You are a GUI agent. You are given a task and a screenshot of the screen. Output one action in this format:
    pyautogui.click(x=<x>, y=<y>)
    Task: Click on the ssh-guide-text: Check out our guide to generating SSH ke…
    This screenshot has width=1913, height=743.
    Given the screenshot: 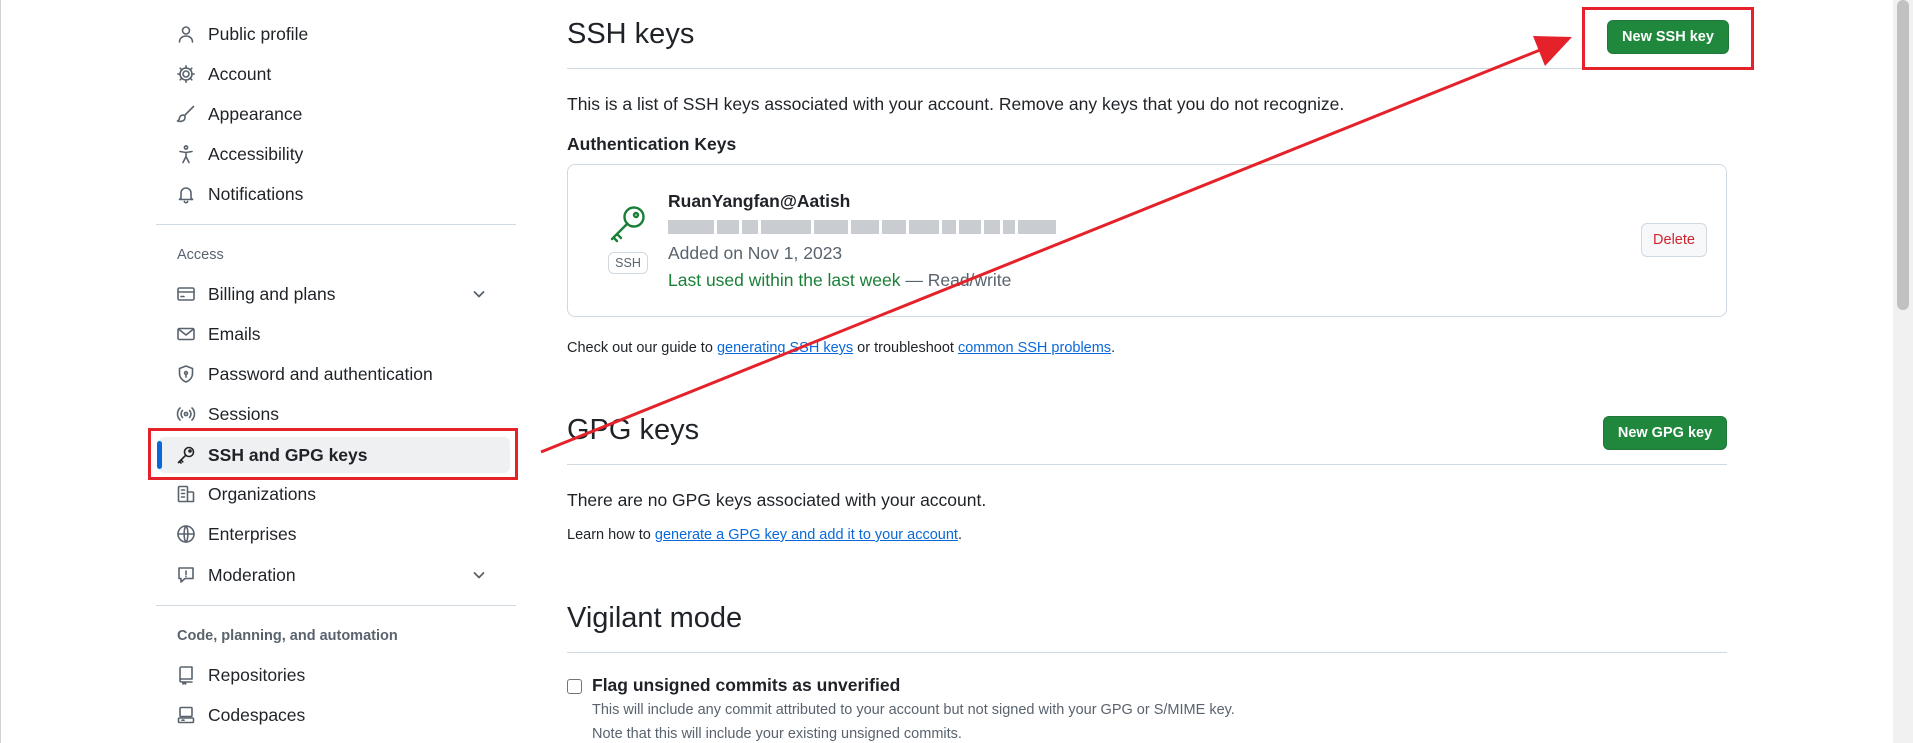 What is the action you would take?
    pyautogui.click(x=841, y=348)
    